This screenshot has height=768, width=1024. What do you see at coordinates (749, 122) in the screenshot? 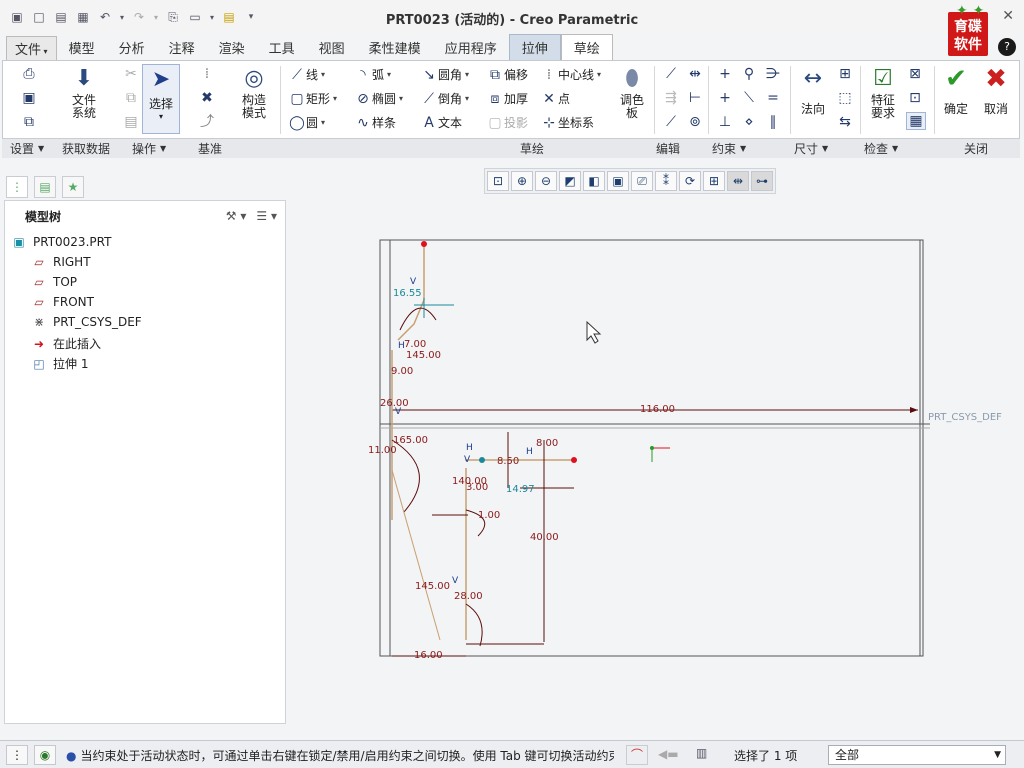
I see `midpoint-constraint-button: ⋄` at bounding box center [749, 122].